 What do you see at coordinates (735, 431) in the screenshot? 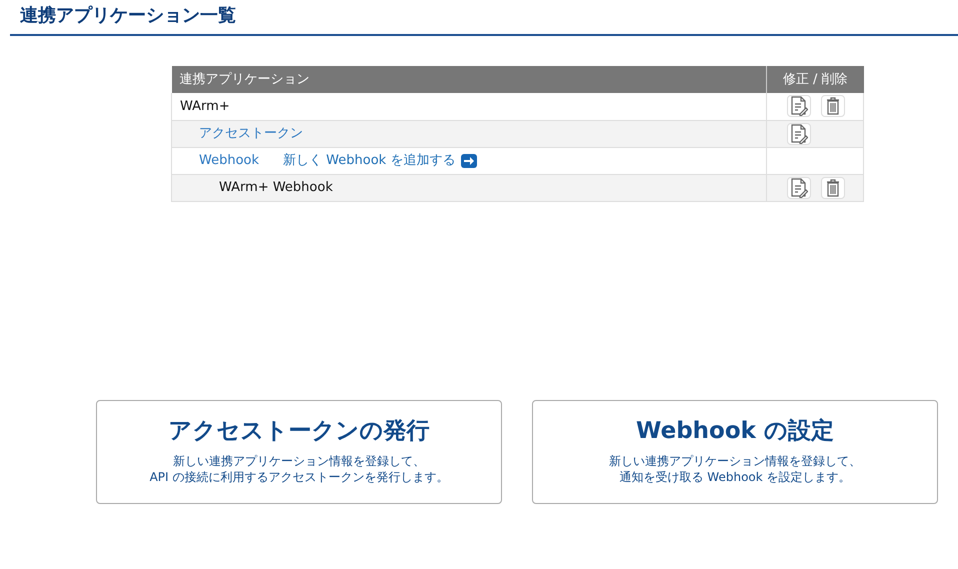
I see `card-title: Webhook の設定` at bounding box center [735, 431].